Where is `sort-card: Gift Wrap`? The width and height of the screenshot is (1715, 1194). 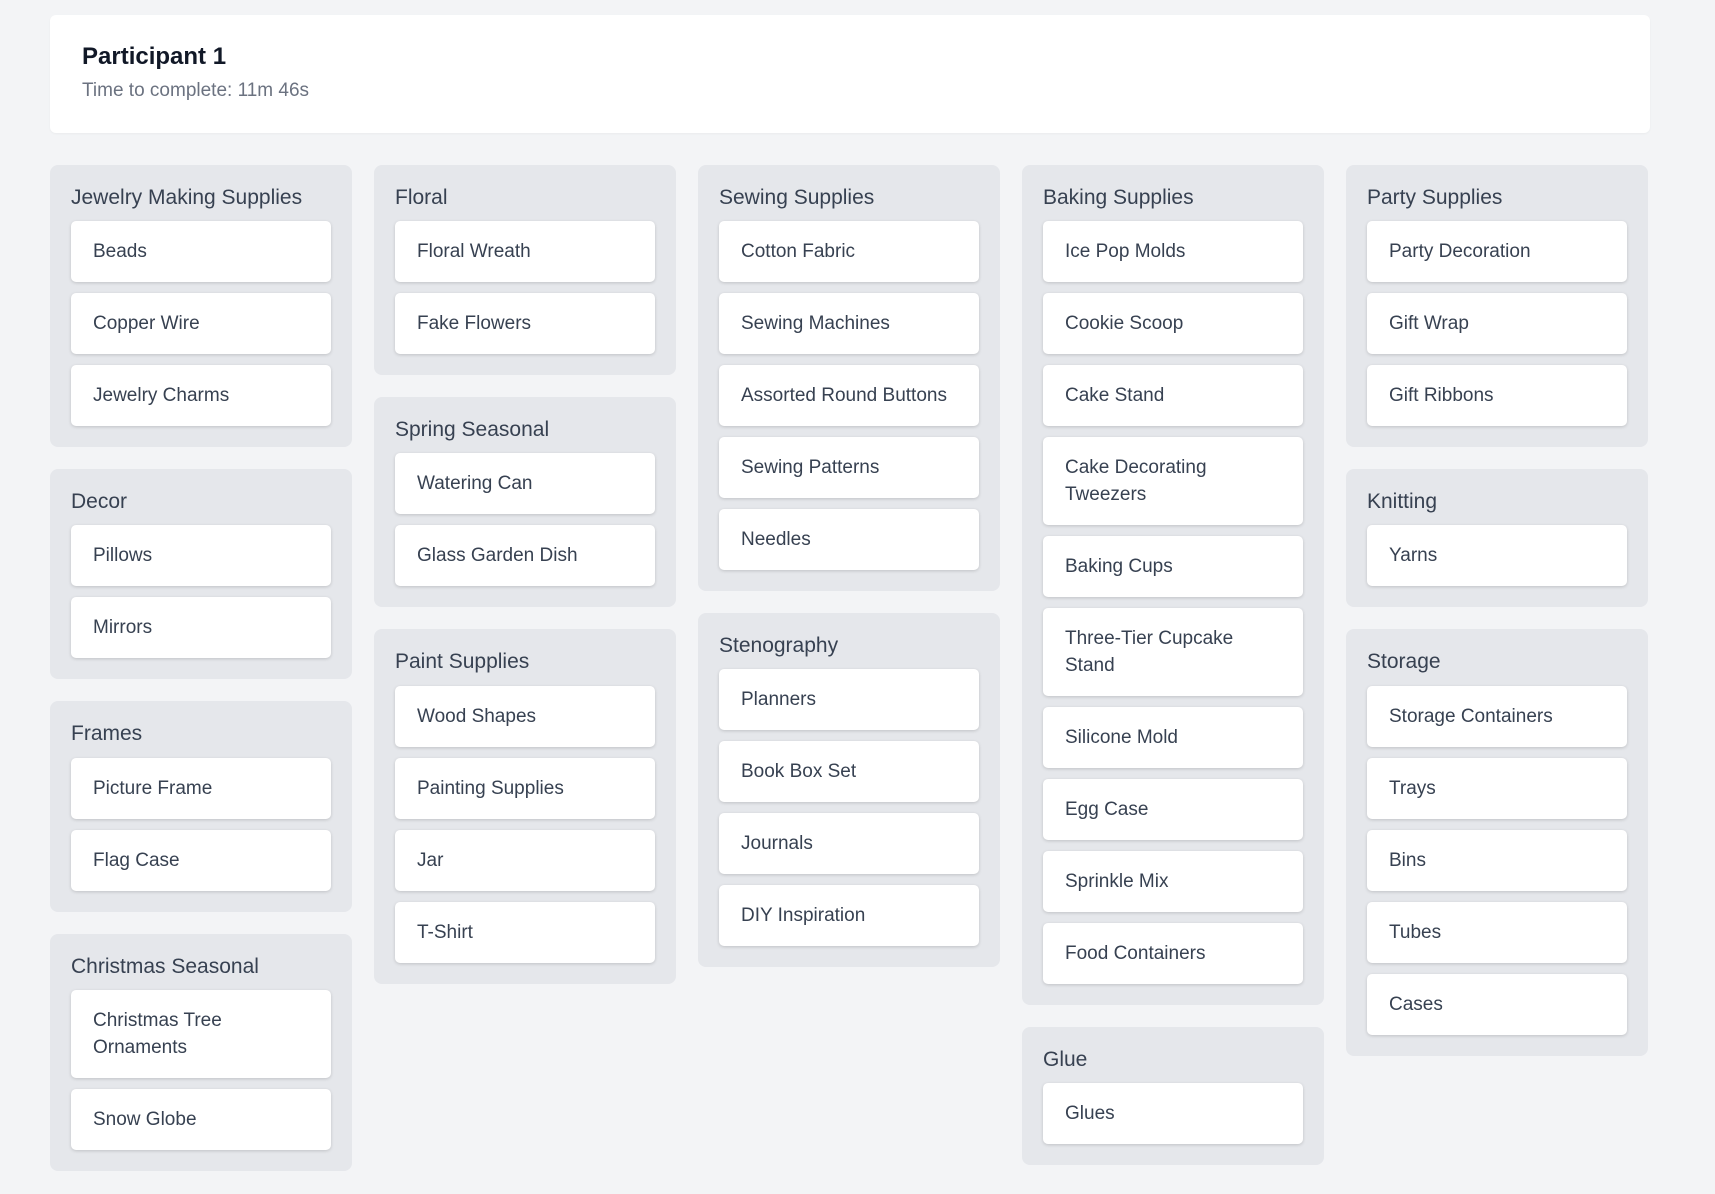
sort-card: Gift Wrap is located at coordinates (1497, 324).